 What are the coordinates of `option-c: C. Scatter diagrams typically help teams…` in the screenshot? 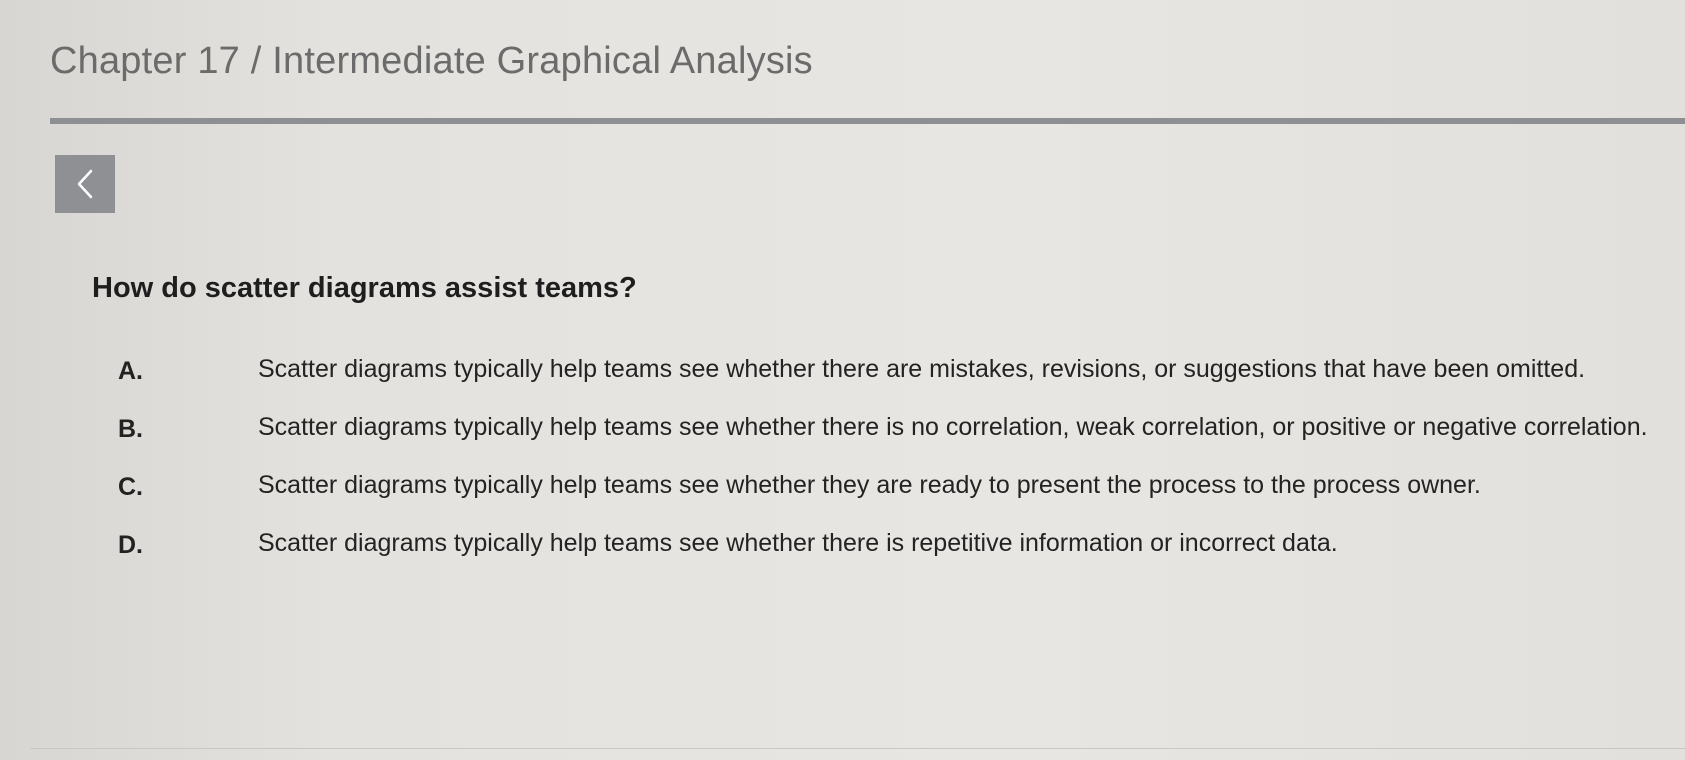 It's located at (898, 493).